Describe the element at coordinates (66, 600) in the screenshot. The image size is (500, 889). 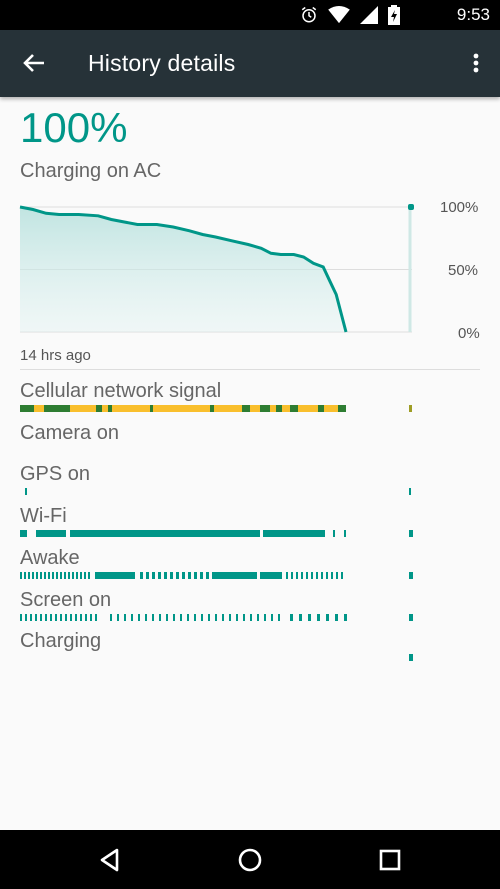
I see `track-label: Screen on` at that location.